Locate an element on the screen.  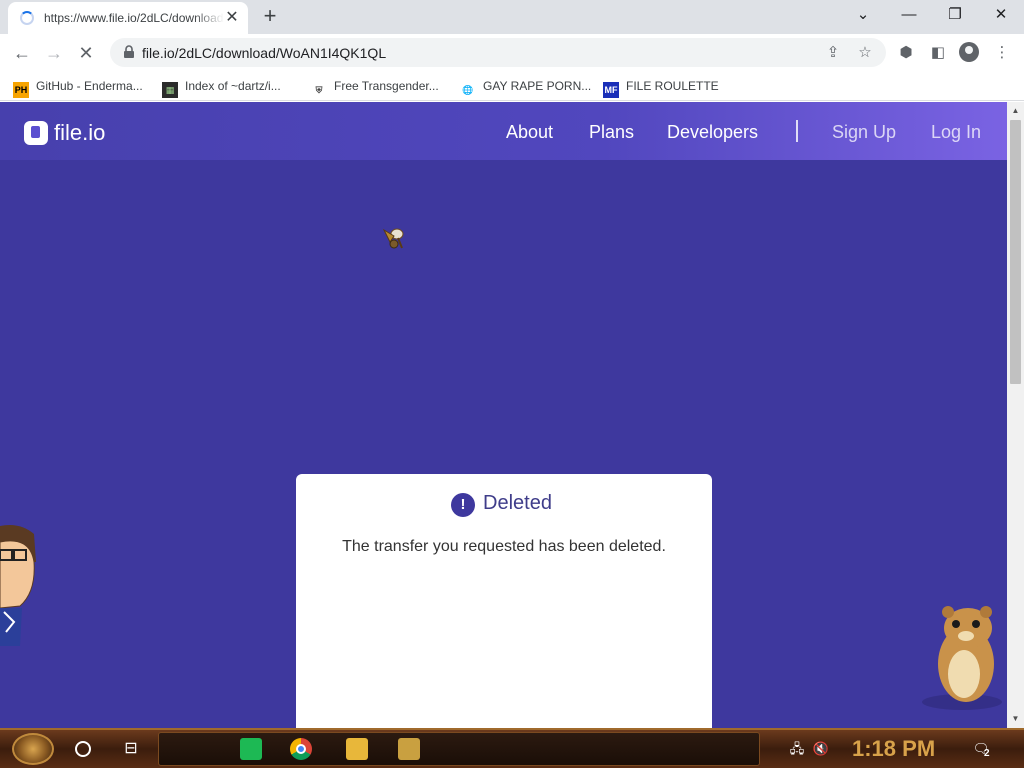
nav-sign-up: Sign Up is located at coordinates (864, 132).